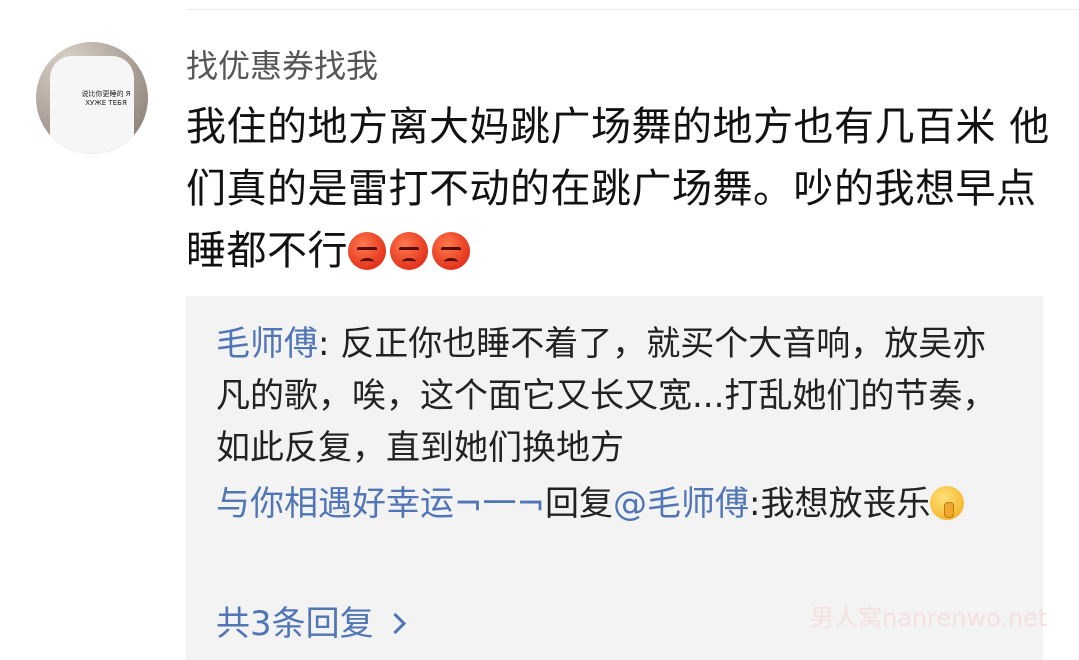  I want to click on comment-username: 找优惠券找我, so click(282, 66).